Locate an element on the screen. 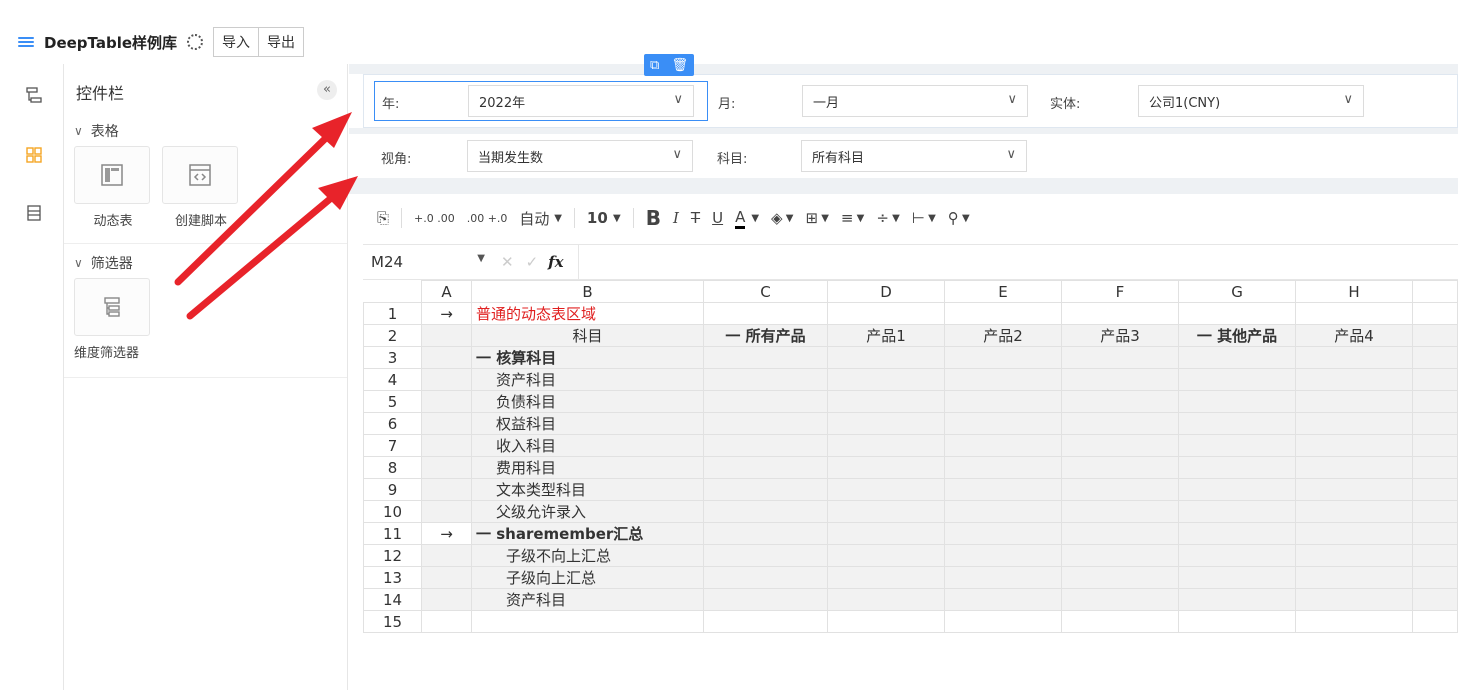  col-header-e: E is located at coordinates (1003, 291).